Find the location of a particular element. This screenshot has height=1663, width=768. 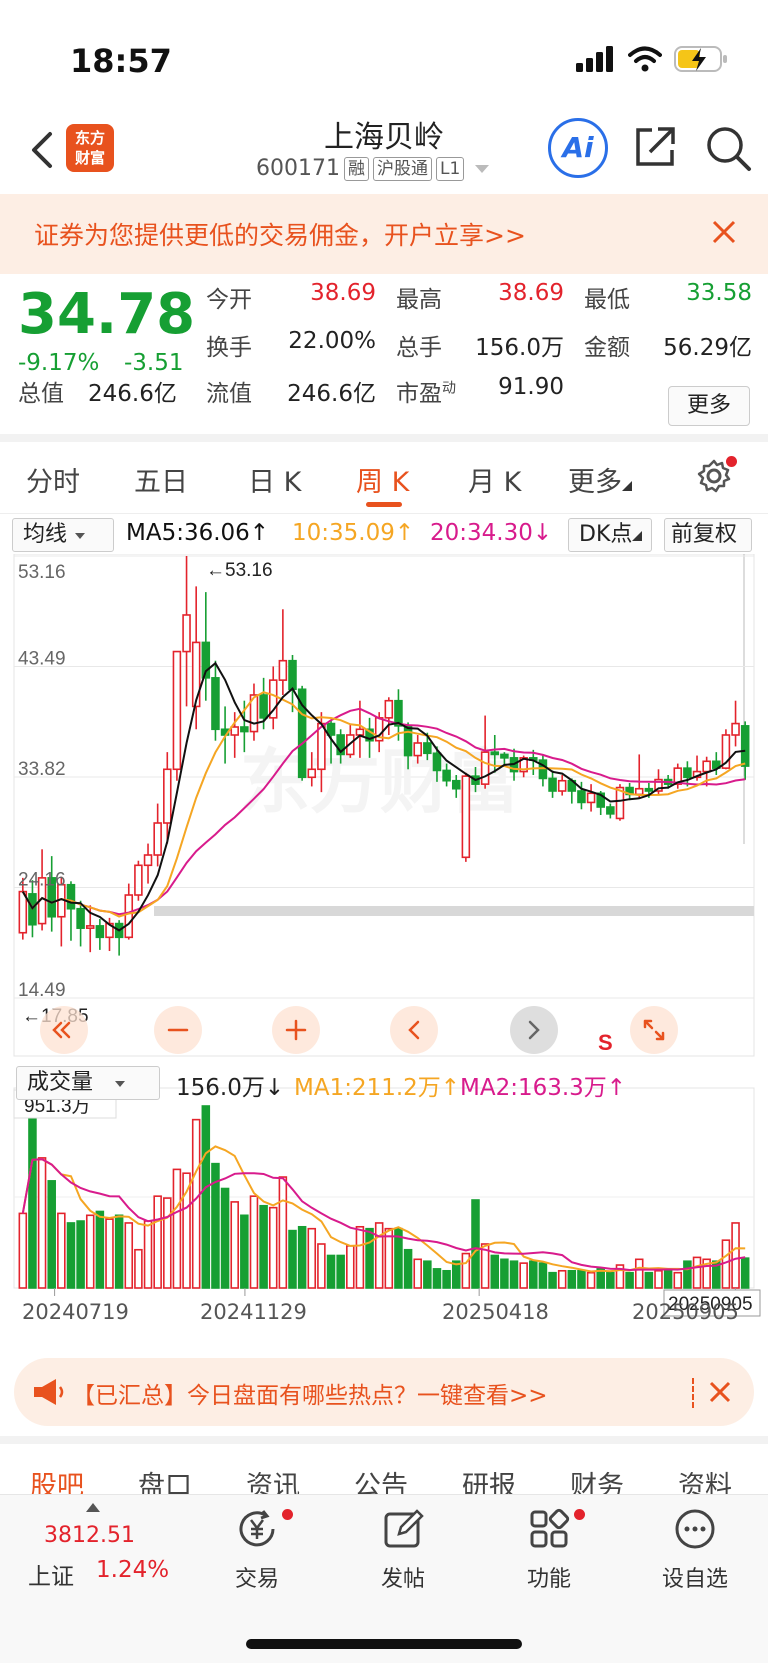

add-watchlist-label: 设自选 is located at coordinates (694, 1579).